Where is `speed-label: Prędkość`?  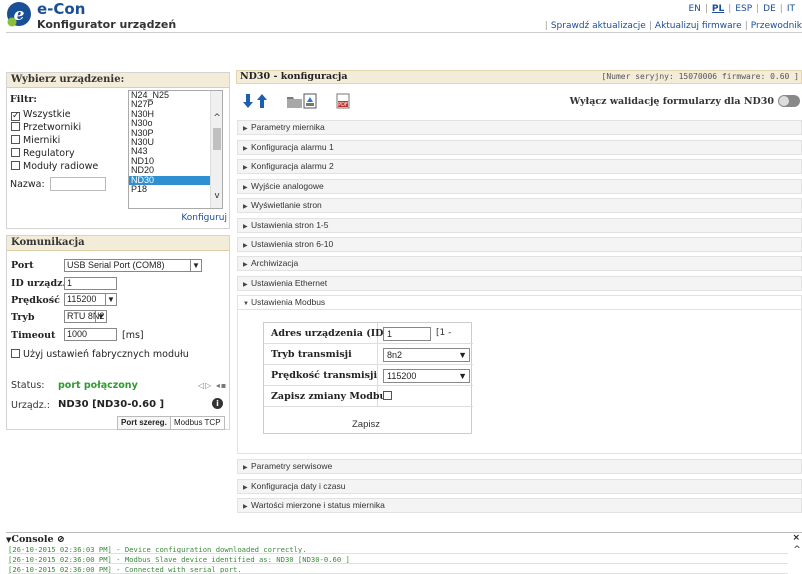 speed-label: Prędkość is located at coordinates (35, 300).